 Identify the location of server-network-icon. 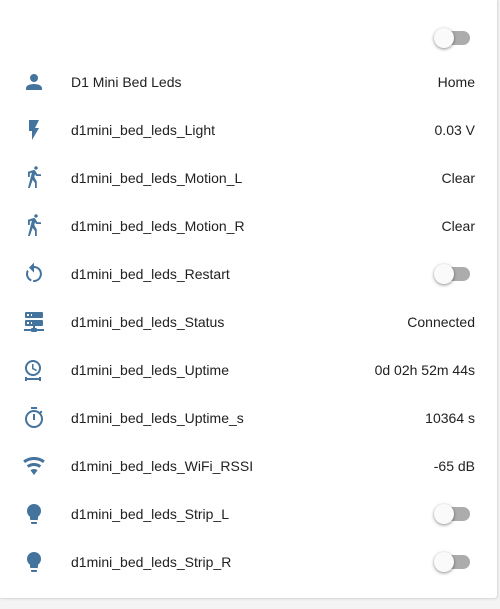
(34, 322).